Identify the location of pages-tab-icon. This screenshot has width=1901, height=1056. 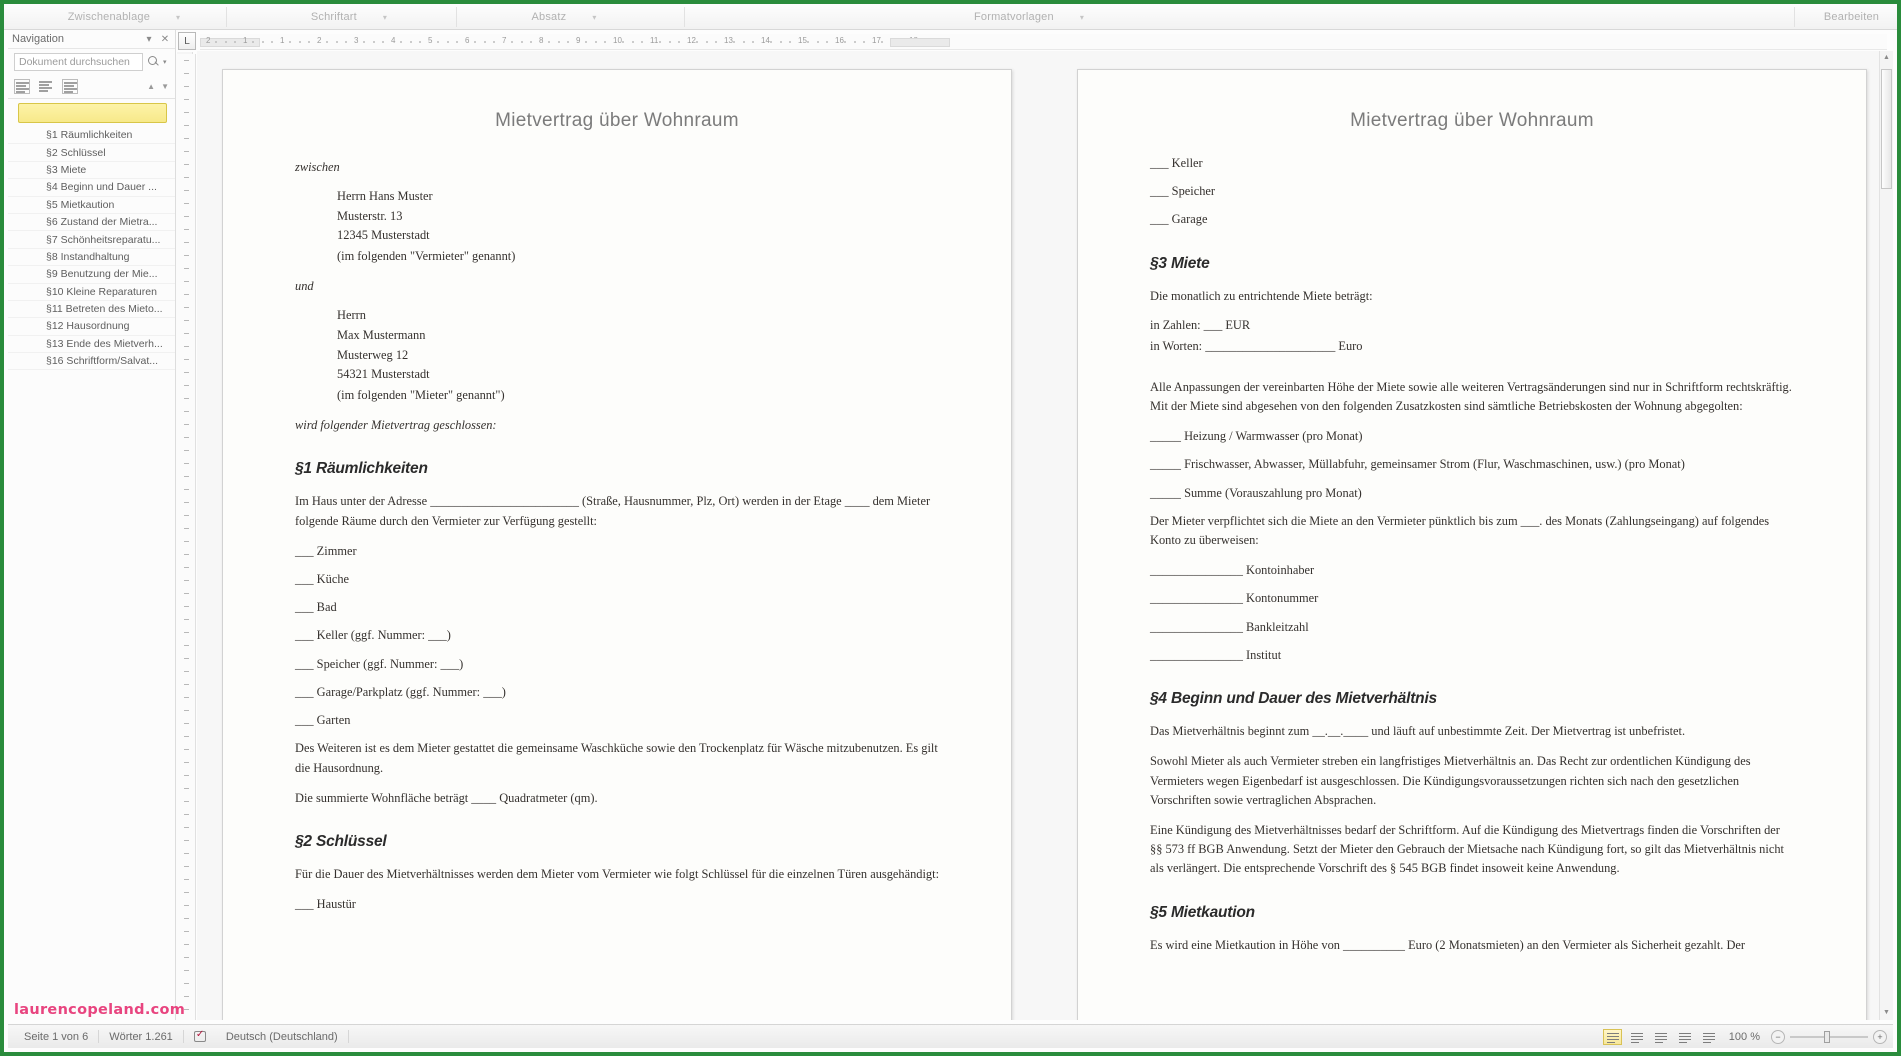
(46, 86).